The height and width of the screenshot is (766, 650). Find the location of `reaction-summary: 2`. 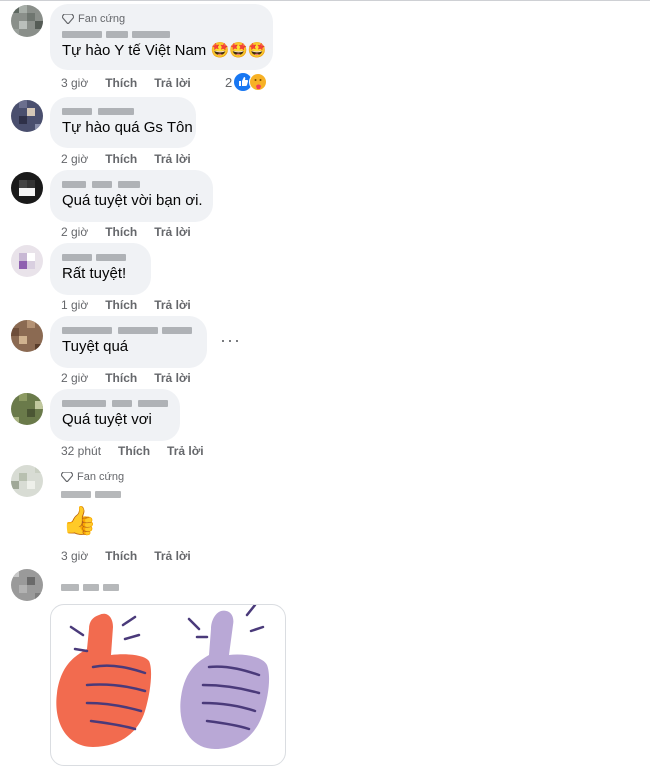

reaction-summary: 2 is located at coordinates (246, 82).